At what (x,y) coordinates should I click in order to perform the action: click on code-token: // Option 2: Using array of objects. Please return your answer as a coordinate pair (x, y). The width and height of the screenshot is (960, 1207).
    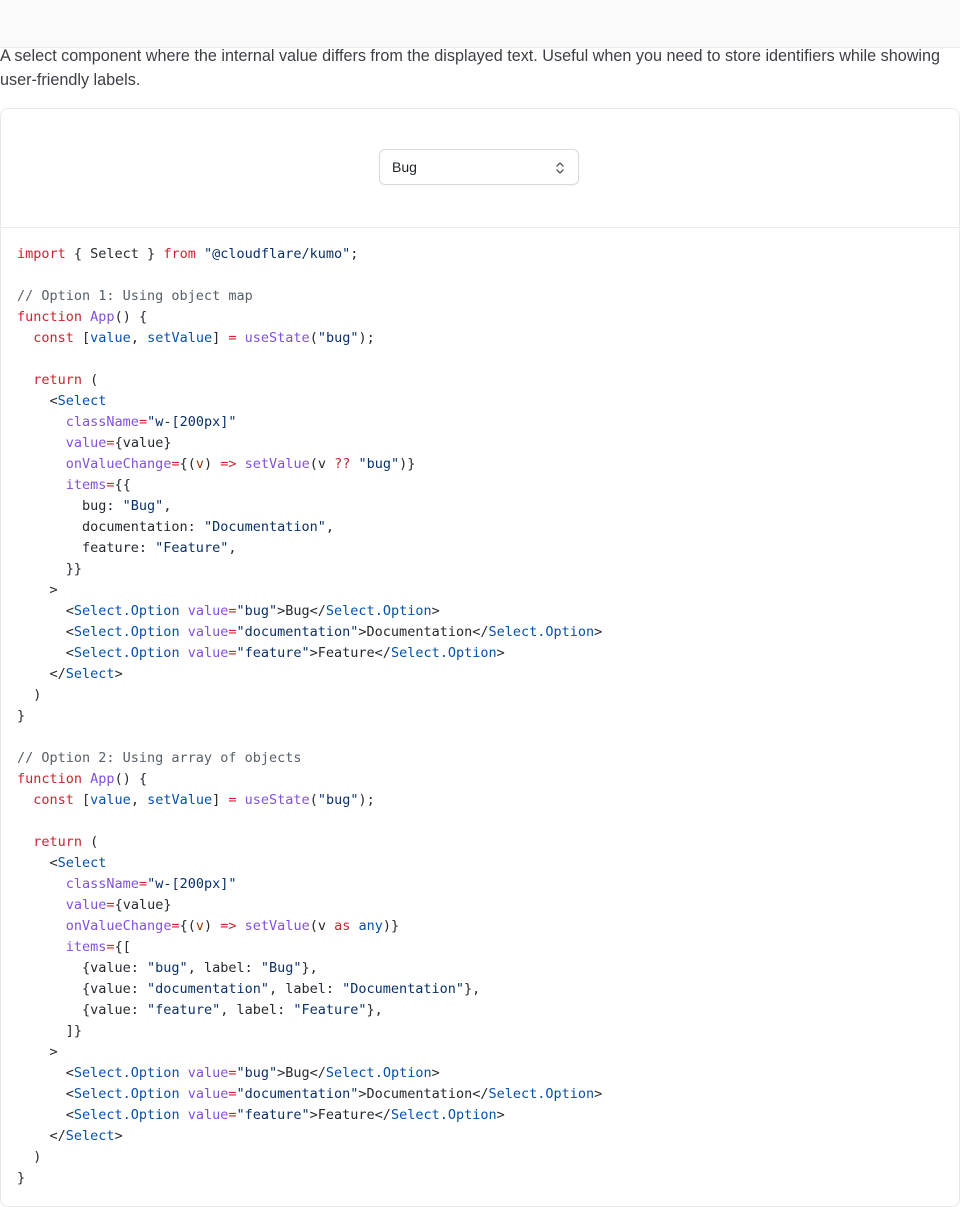
    Looking at the image, I should click on (159, 758).